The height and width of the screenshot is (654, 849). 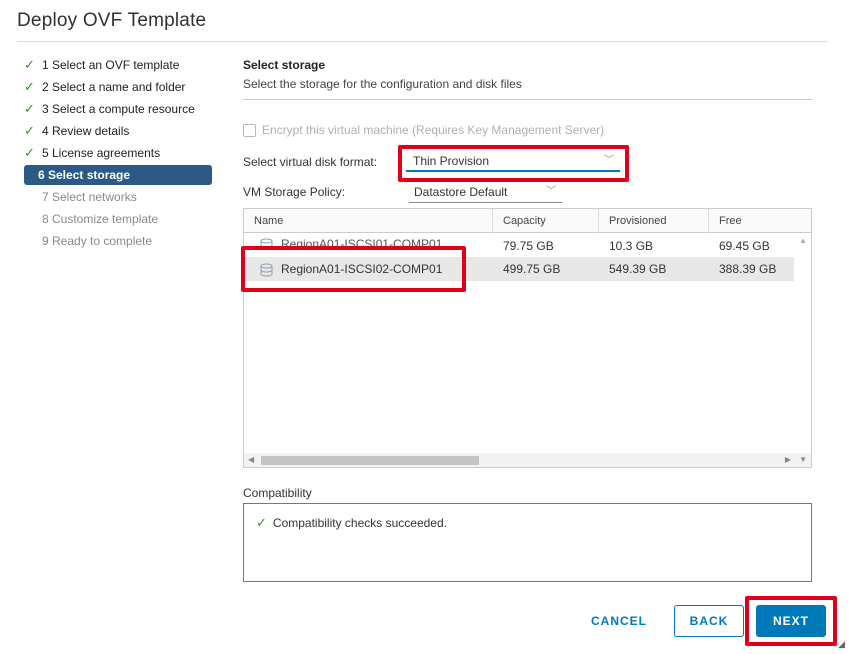 I want to click on step-label: 5 License agreements, so click(x=101, y=153).